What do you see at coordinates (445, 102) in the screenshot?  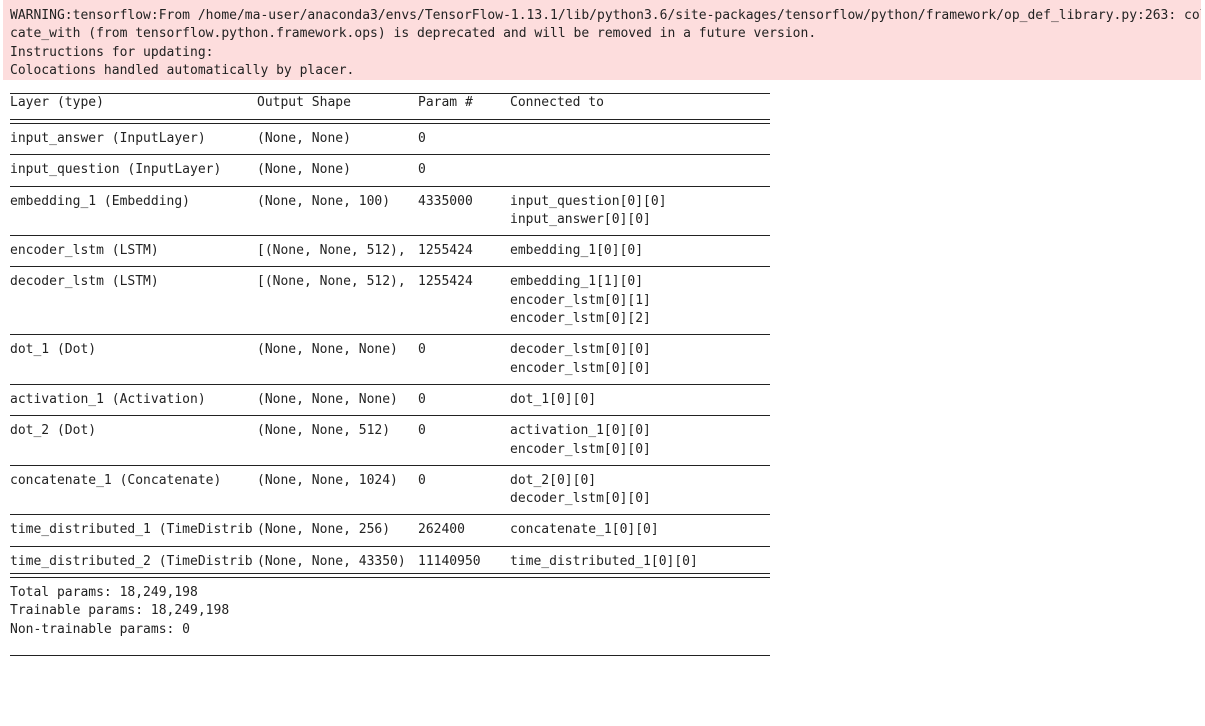 I see `header-param-count: Param #` at bounding box center [445, 102].